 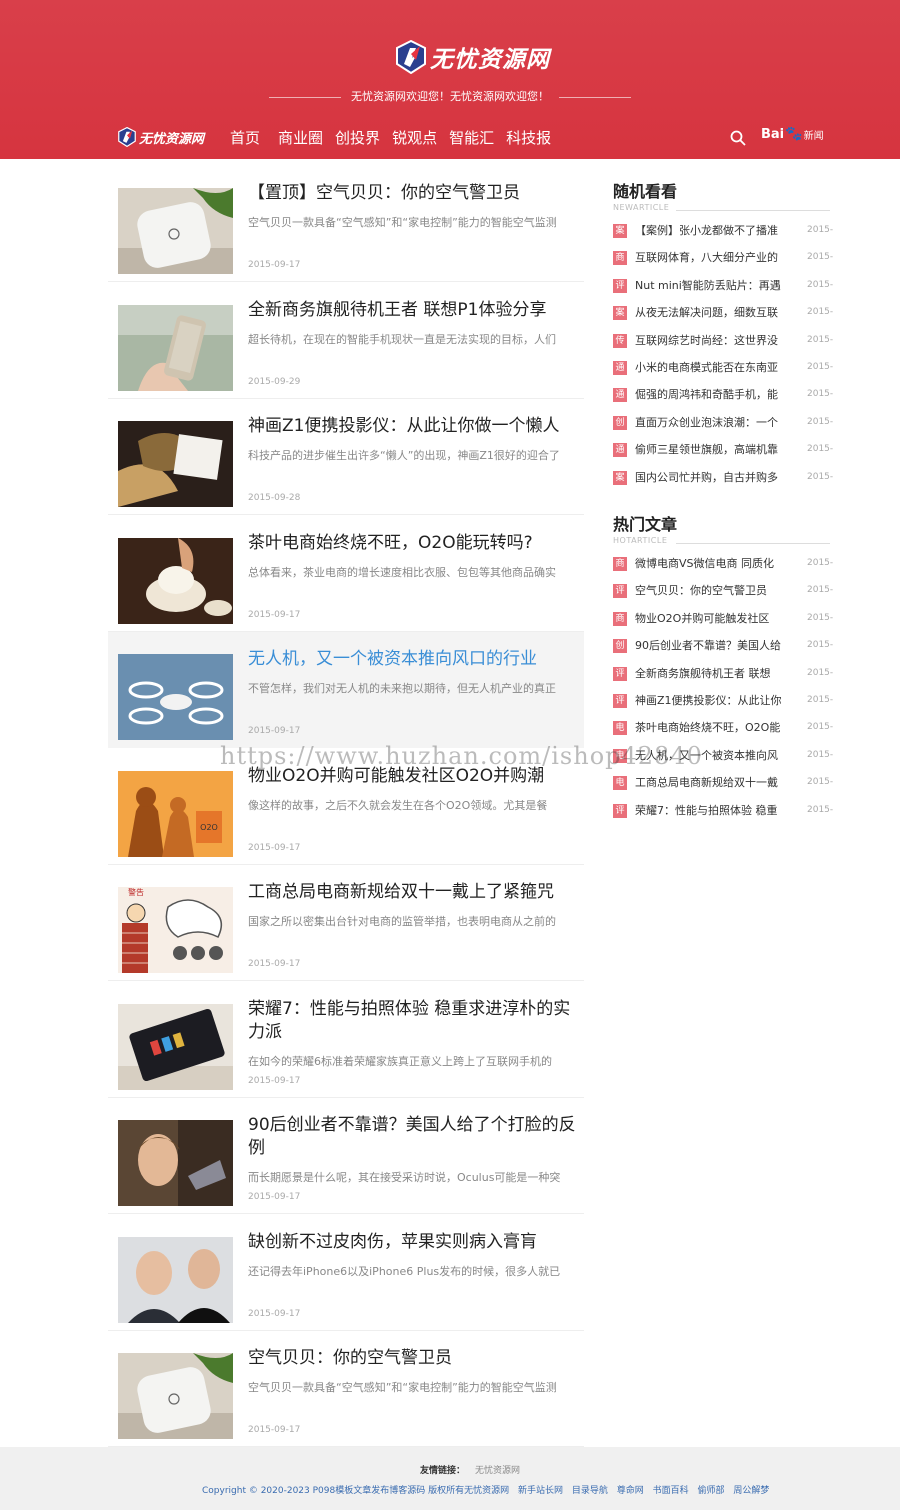 I want to click on sidebar-list-item: 评全新商务旗舰待机王者 联想 2015-, so click(x=723, y=674).